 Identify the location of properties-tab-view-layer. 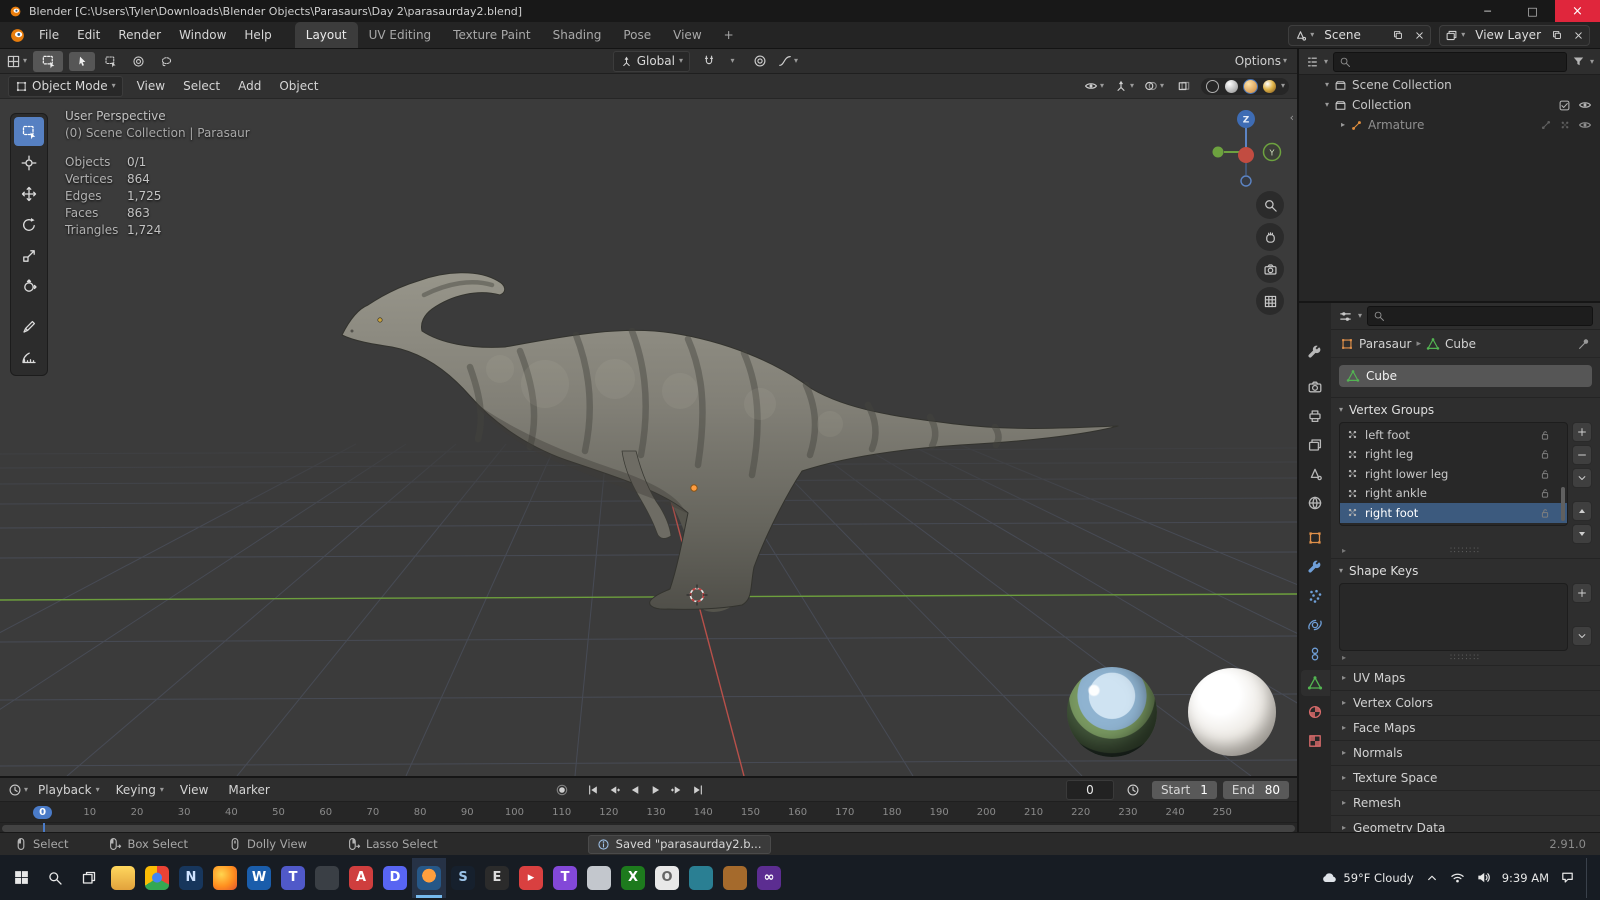
(1315, 445).